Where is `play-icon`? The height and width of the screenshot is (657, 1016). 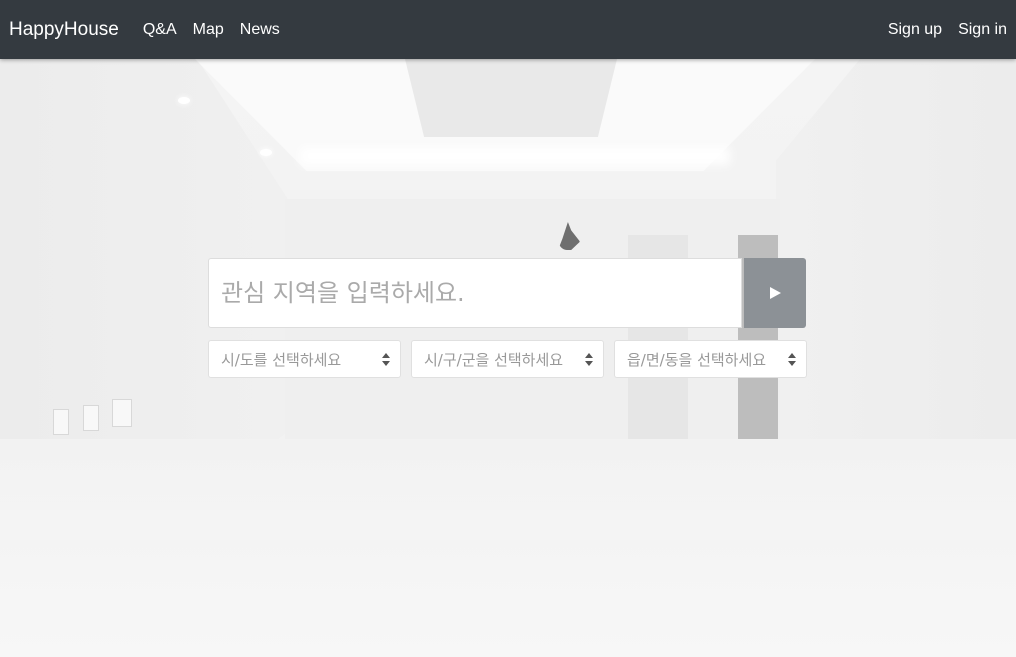 play-icon is located at coordinates (775, 293).